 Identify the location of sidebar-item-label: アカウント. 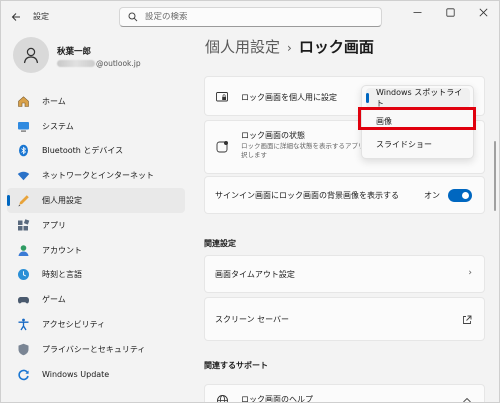
(62, 250).